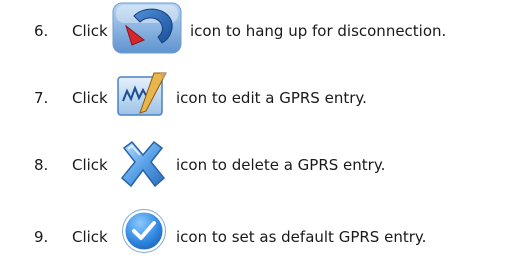  What do you see at coordinates (144, 231) in the screenshot?
I see `checkmark-icon` at bounding box center [144, 231].